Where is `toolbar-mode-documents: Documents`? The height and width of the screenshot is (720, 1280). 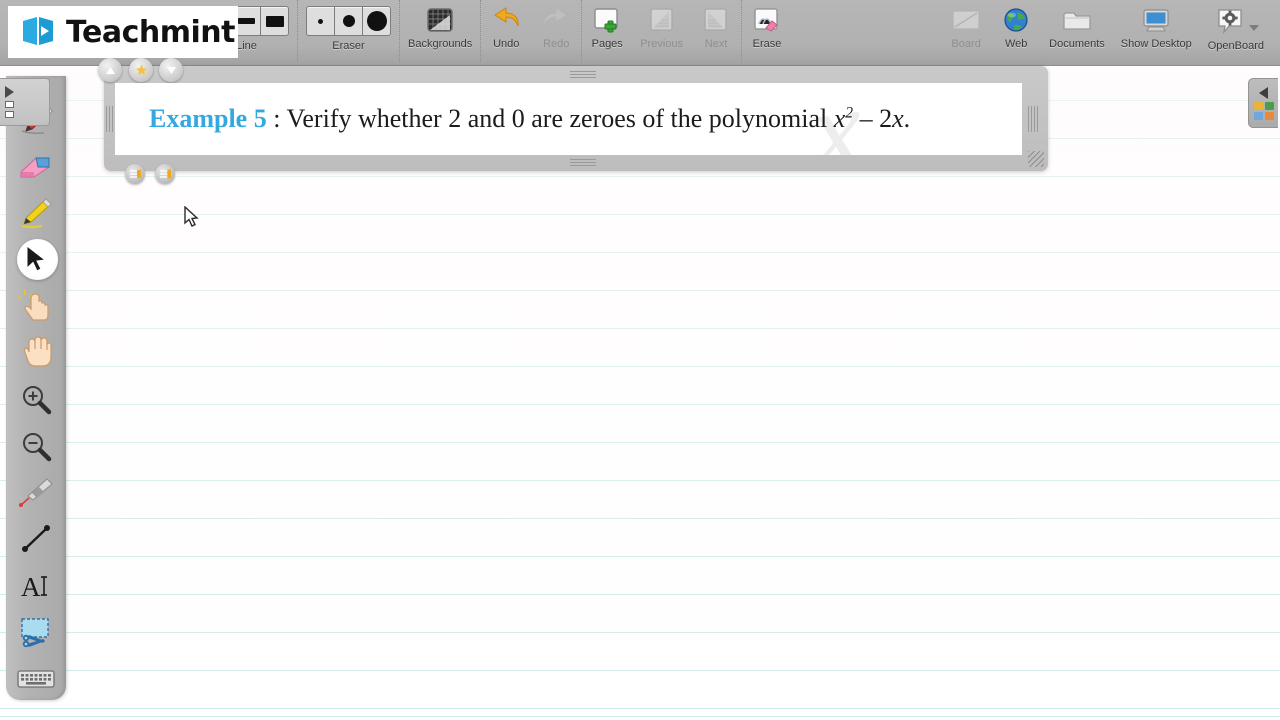 toolbar-mode-documents: Documents is located at coordinates (1077, 31).